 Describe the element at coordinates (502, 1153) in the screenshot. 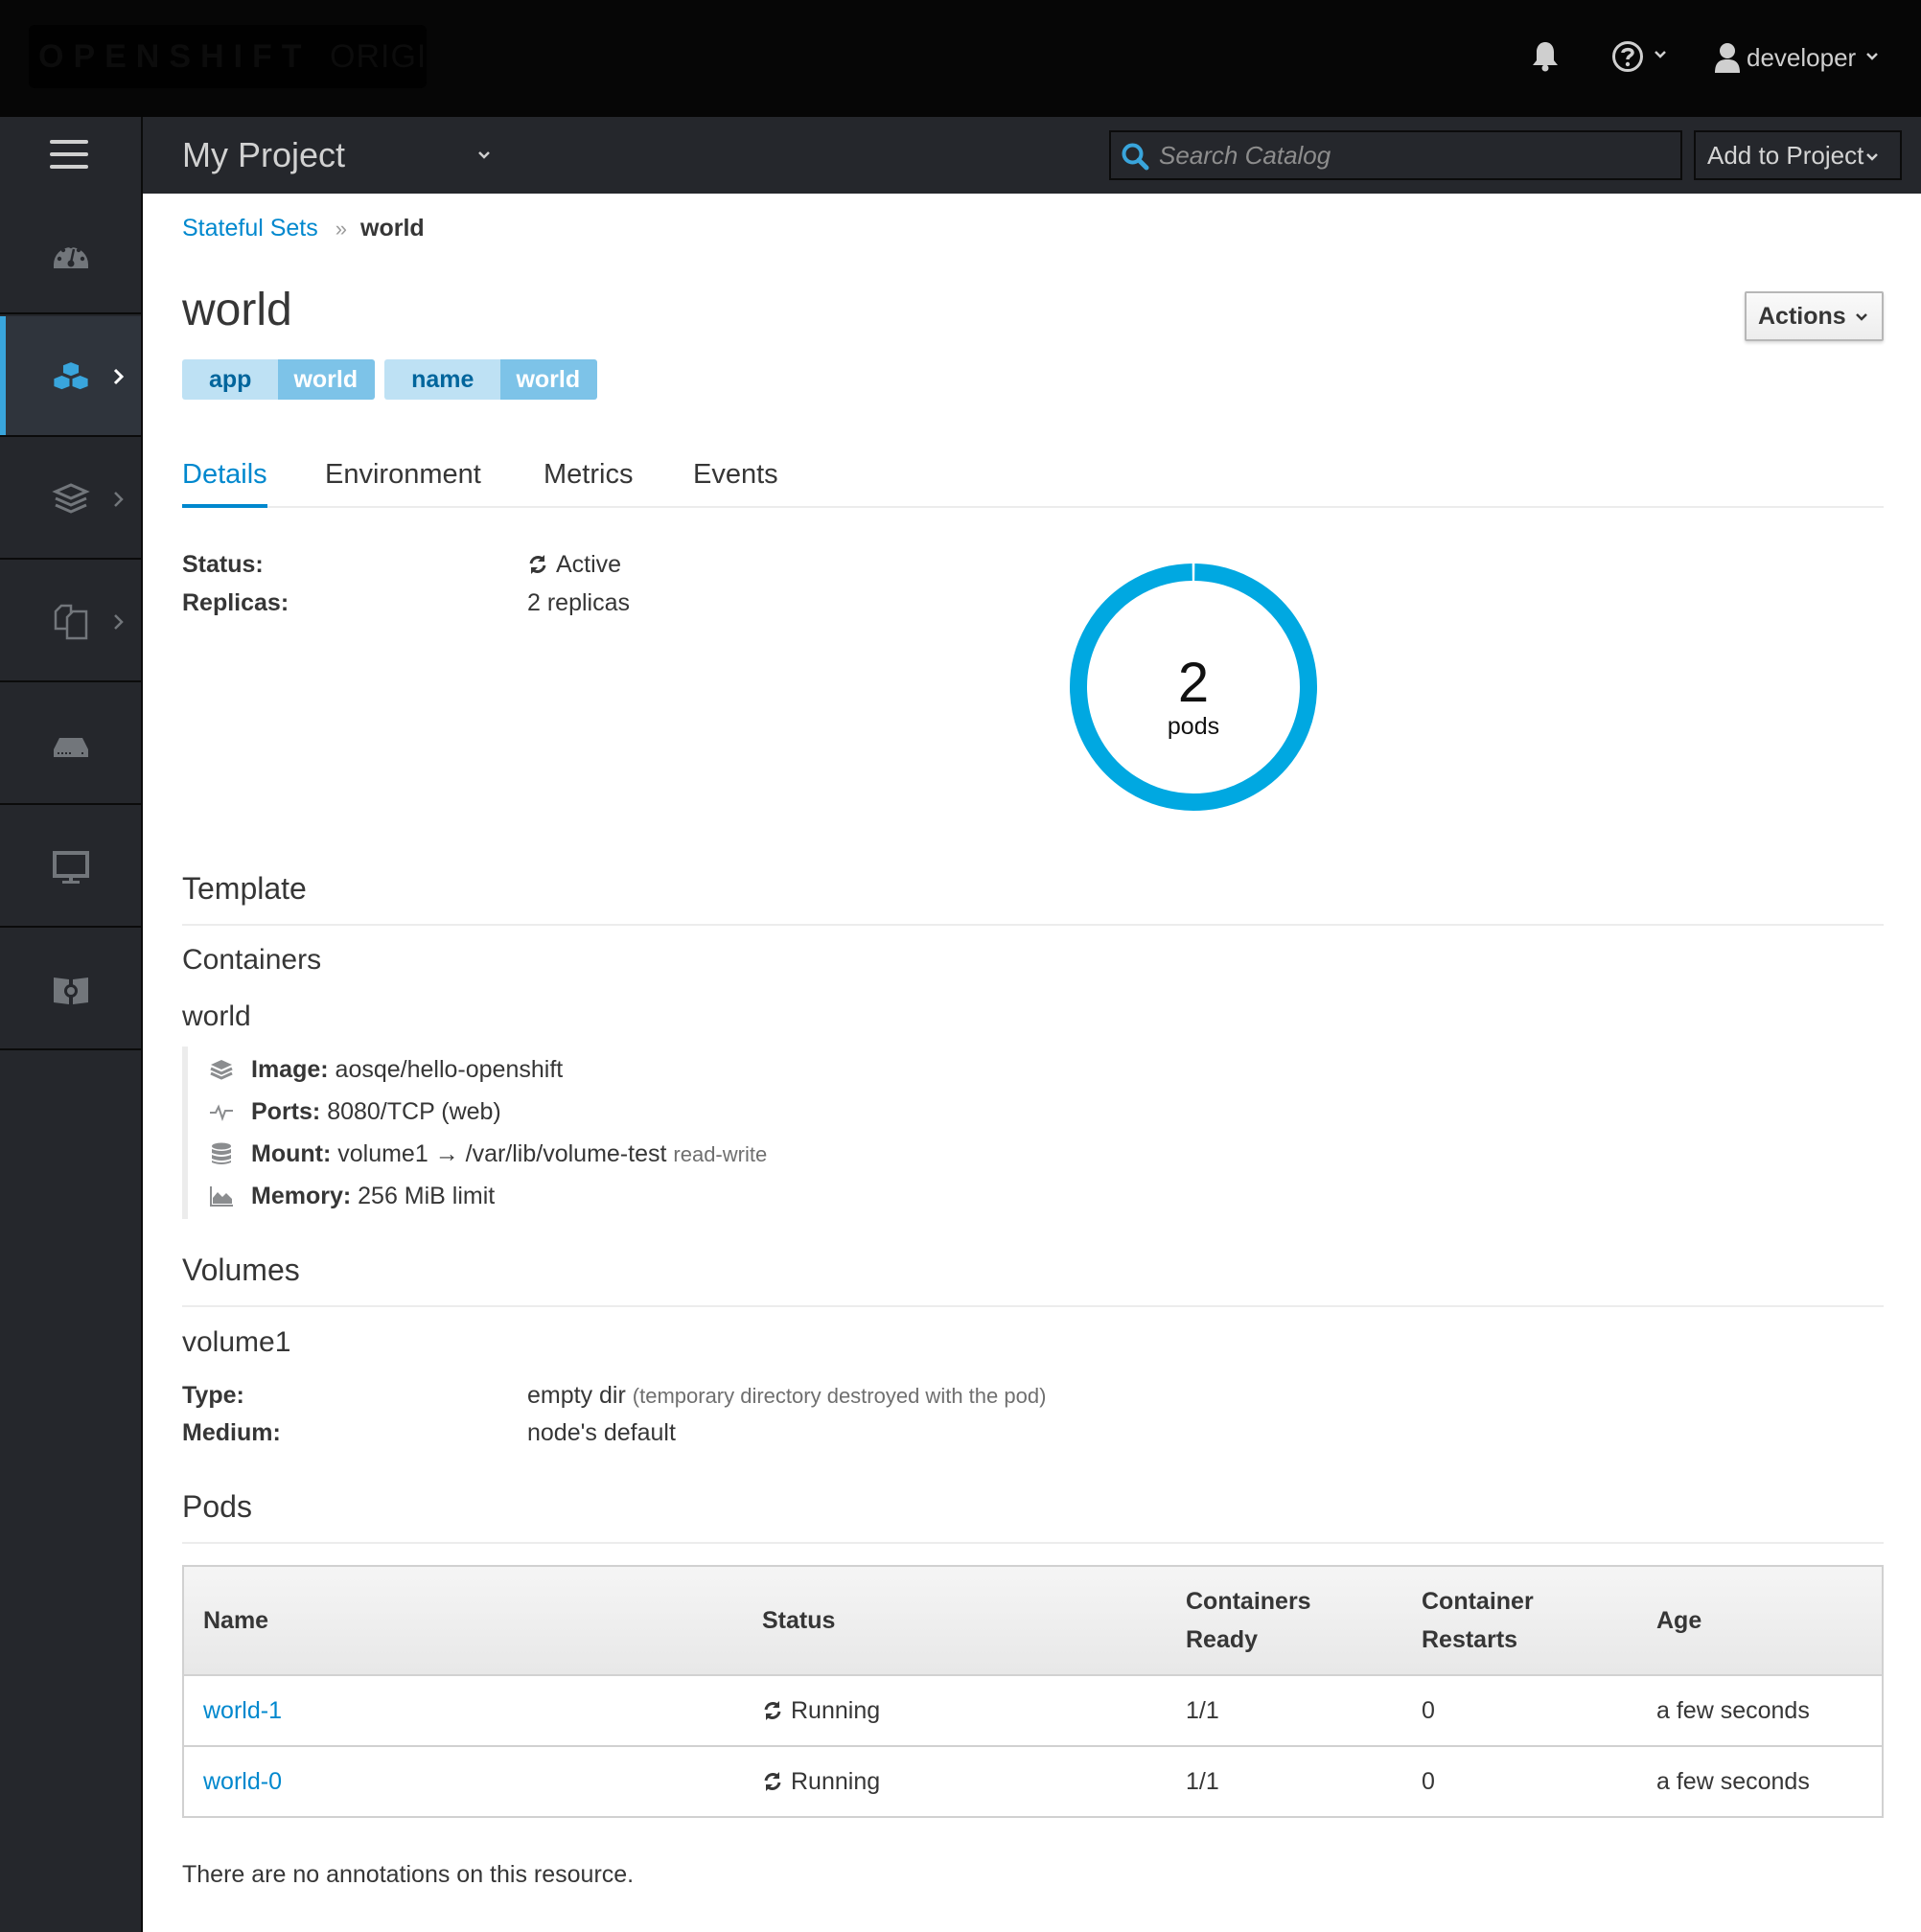

I see `mount-value: volume1 → /var/lib/volume-test` at that location.